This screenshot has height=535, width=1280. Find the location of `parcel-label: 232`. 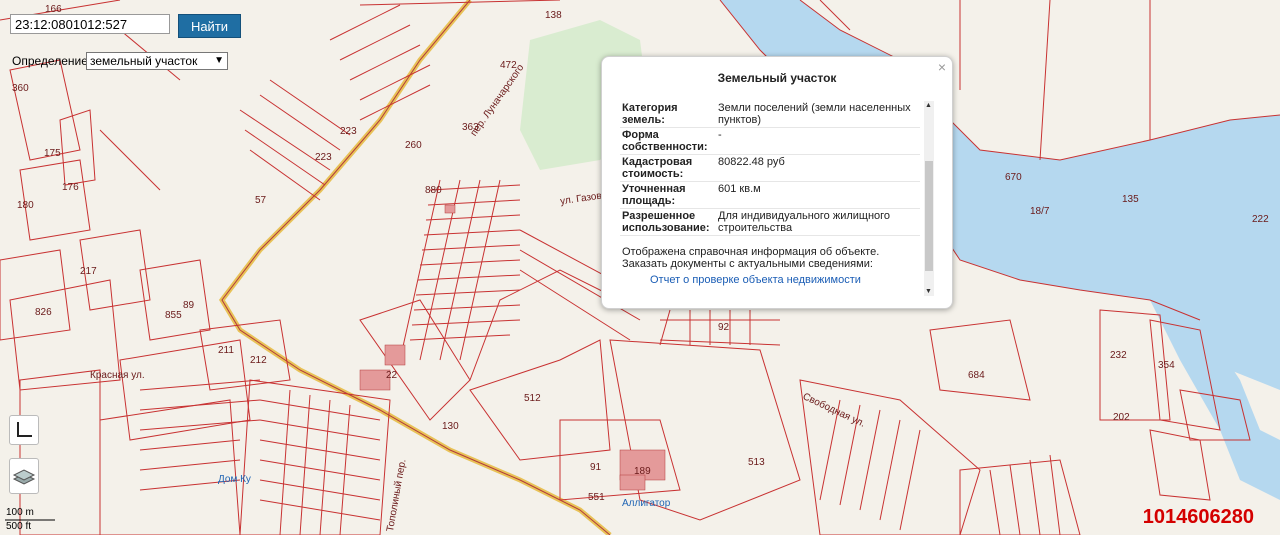

parcel-label: 232 is located at coordinates (1118, 355).